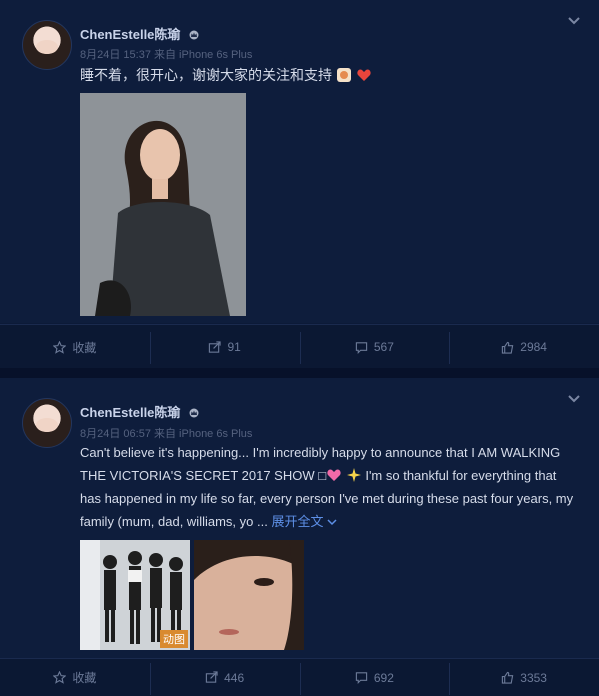 Image resolution: width=599 pixels, height=696 pixels. What do you see at coordinates (299, 373) in the screenshot?
I see `post-separator` at bounding box center [299, 373].